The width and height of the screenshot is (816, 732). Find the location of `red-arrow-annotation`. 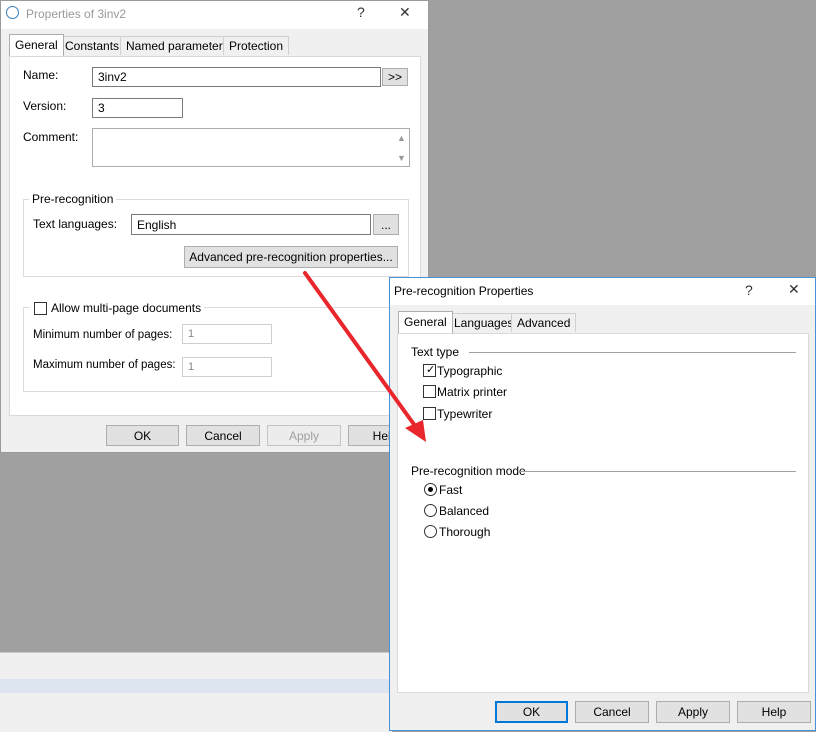

red-arrow-annotation is located at coordinates (364, 356).